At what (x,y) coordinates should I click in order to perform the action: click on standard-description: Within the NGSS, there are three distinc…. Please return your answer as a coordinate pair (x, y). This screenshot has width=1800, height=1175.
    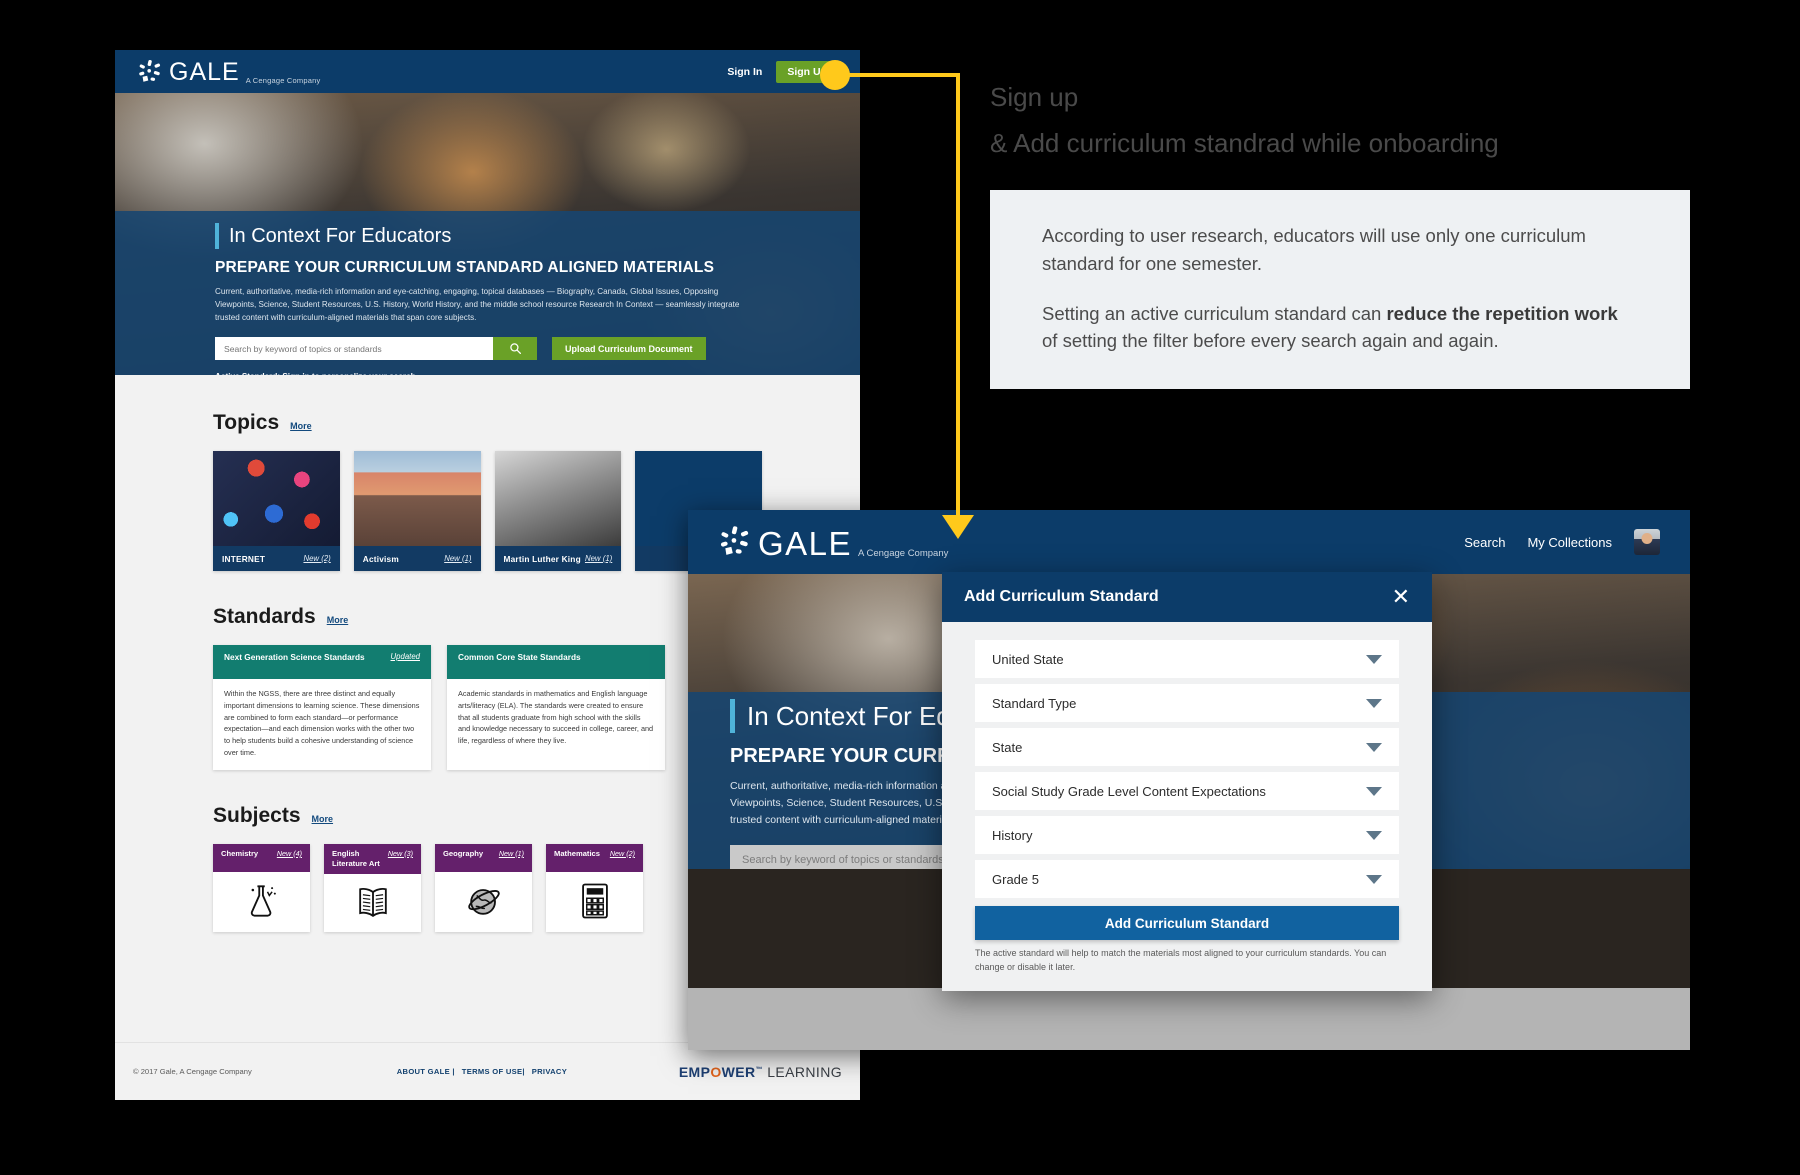
    Looking at the image, I should click on (322, 723).